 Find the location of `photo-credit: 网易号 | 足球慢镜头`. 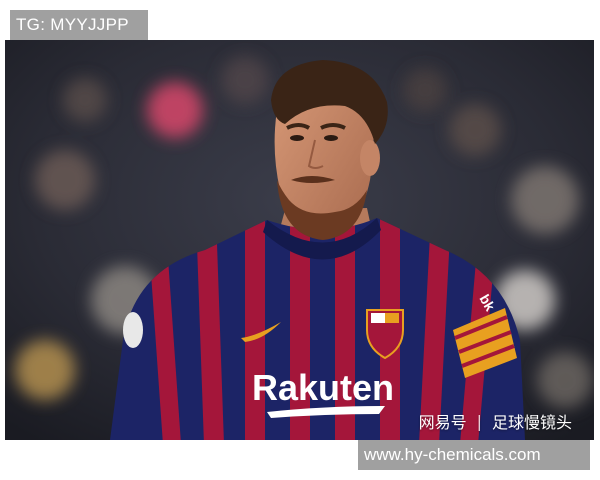

photo-credit: 网易号 | 足球慢镜头 is located at coordinates (495, 421).